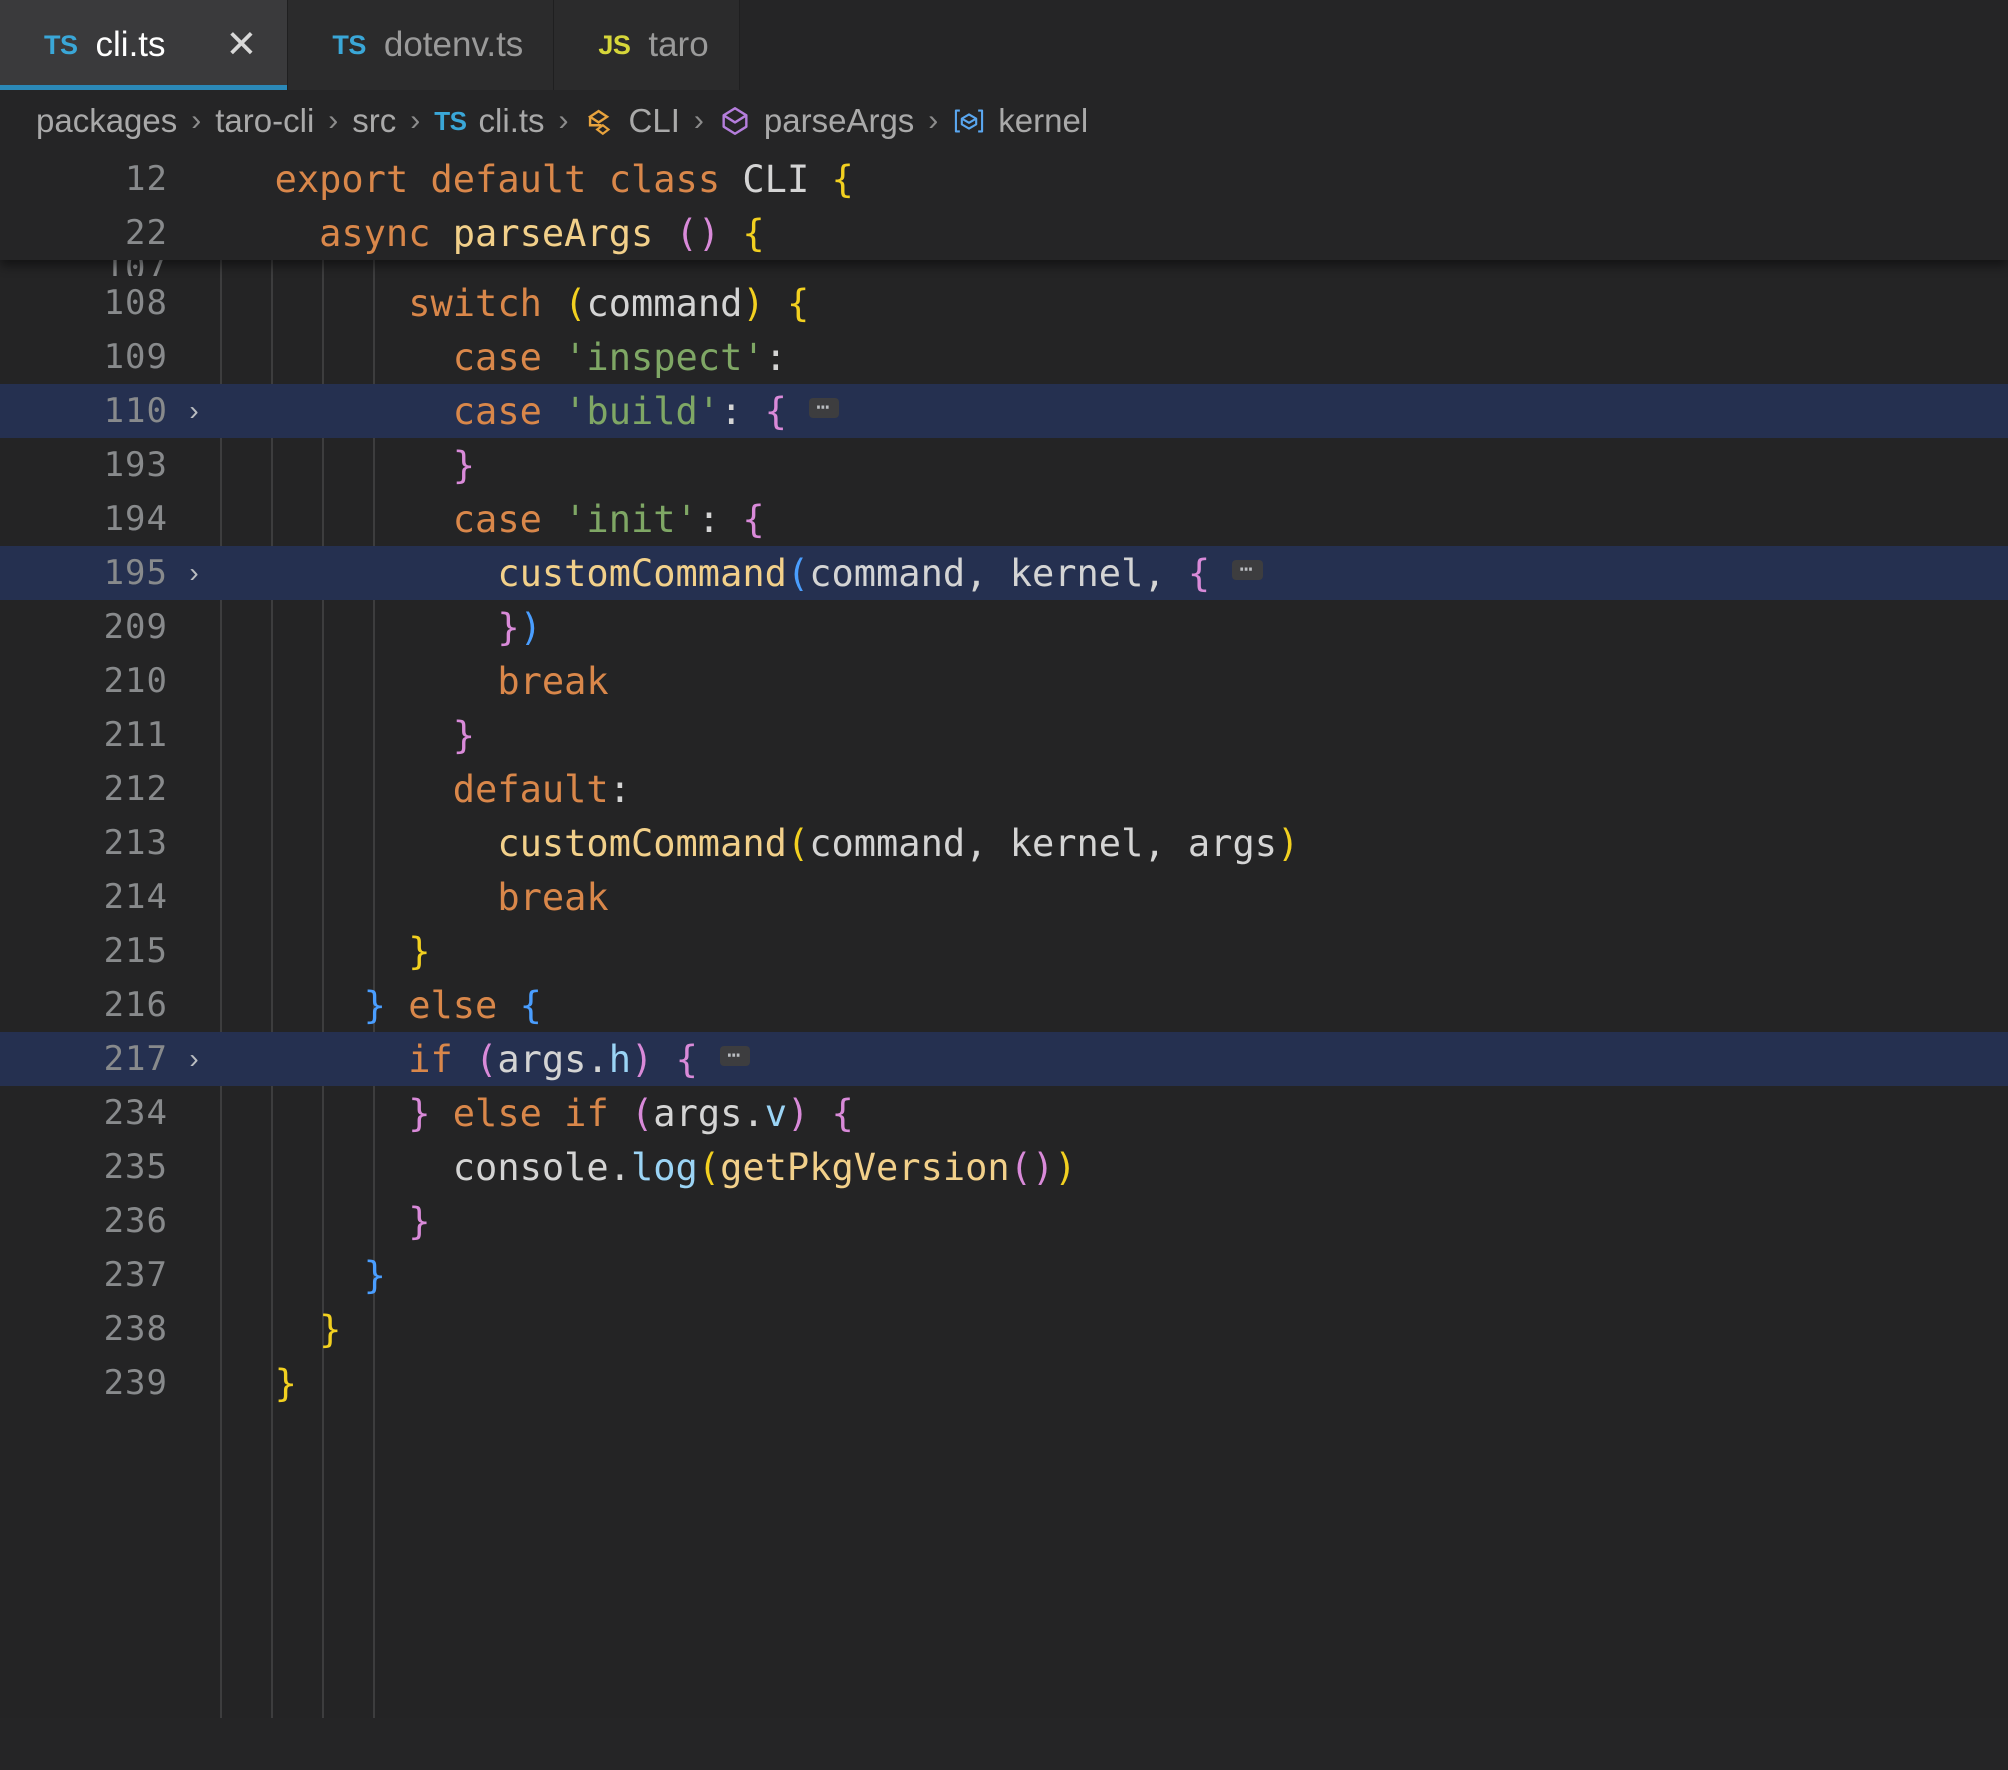 The image size is (2008, 1770). I want to click on code-line-110: 110 › case 'build': { ⋯, so click(1004, 411).